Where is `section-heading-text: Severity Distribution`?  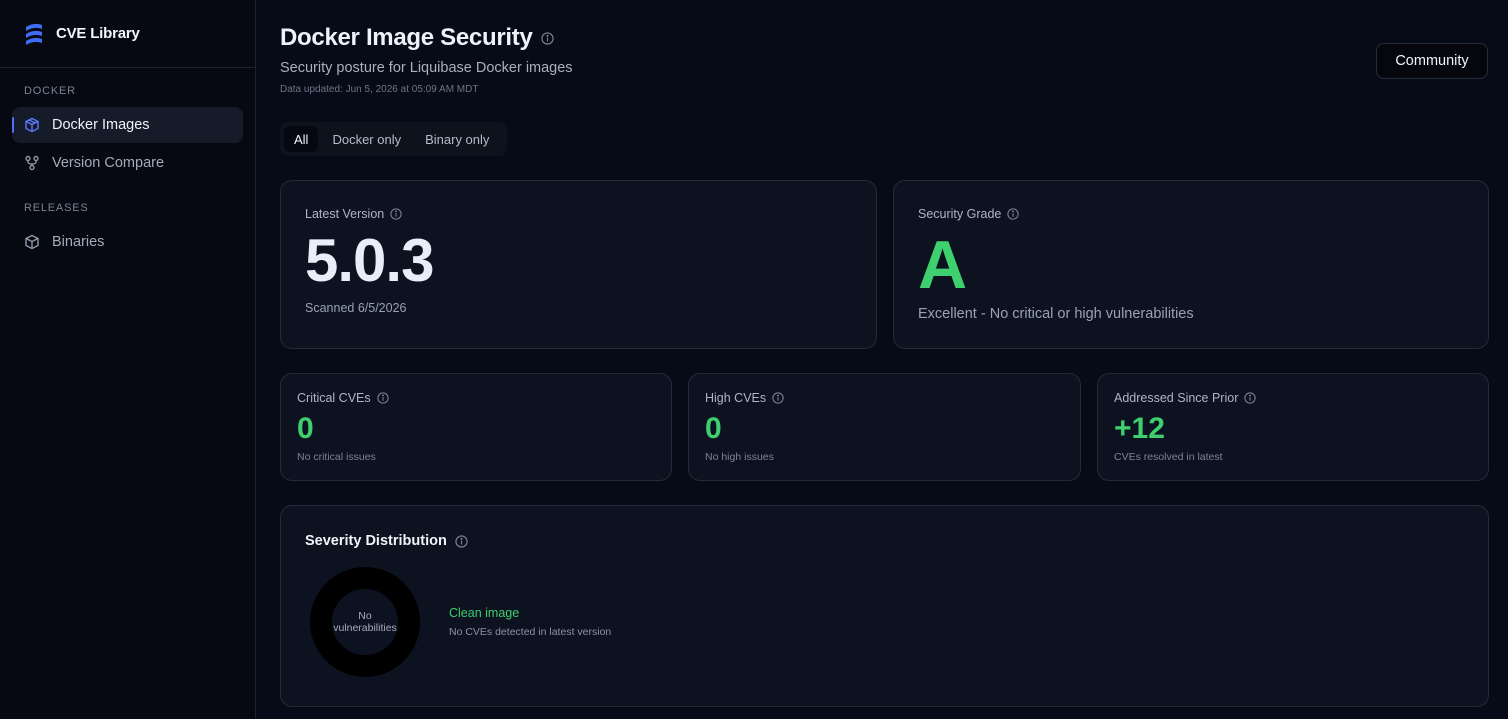 section-heading-text: Severity Distribution is located at coordinates (376, 541).